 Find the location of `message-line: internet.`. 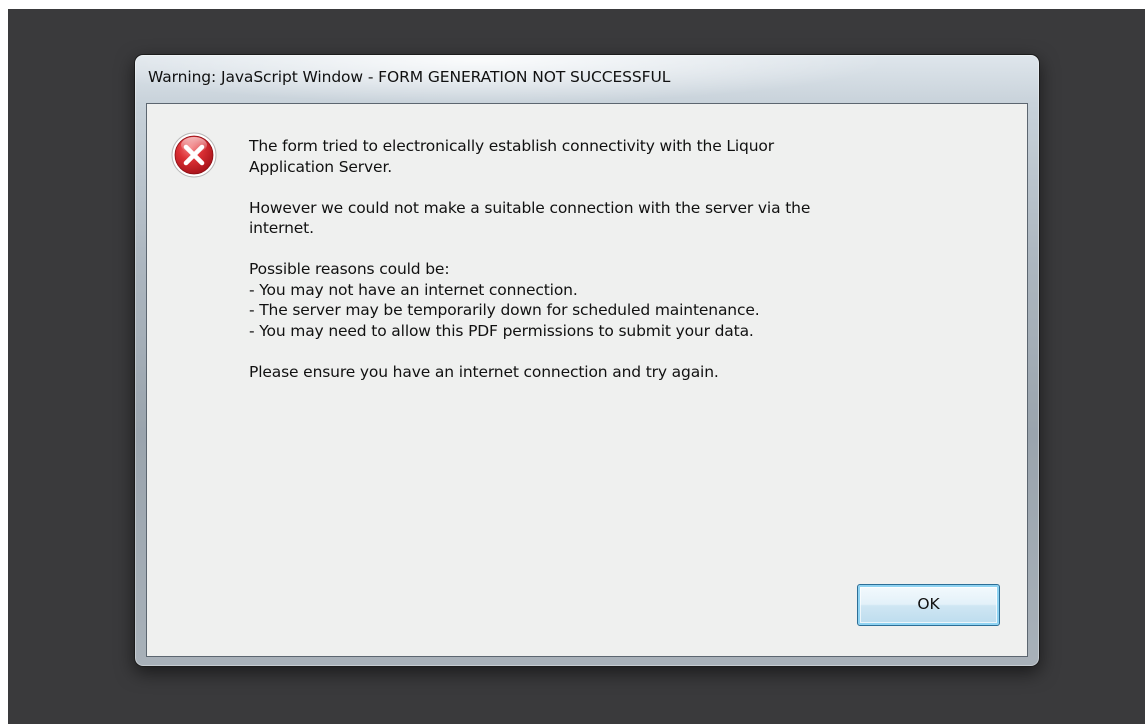

message-line: internet. is located at coordinates (281, 228).